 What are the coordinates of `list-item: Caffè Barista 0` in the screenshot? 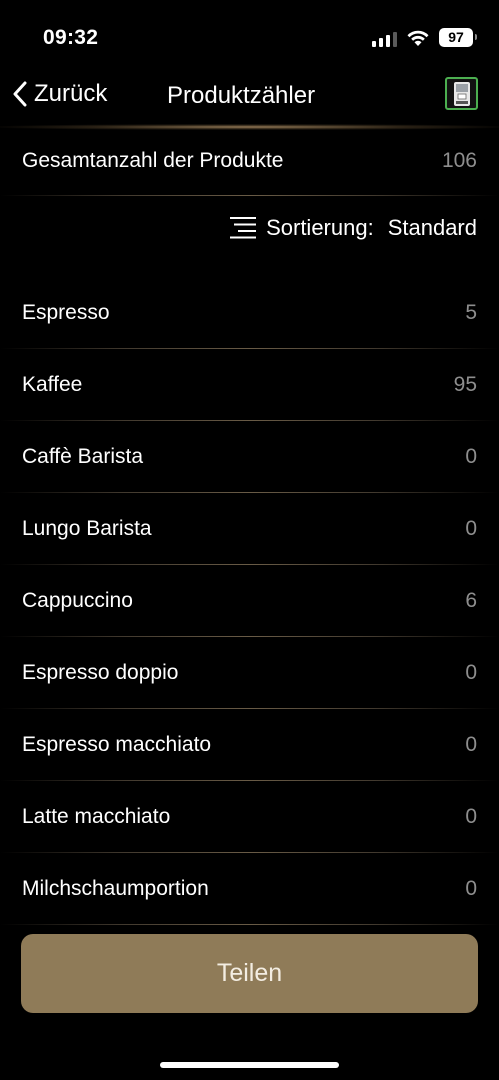 It's located at (249, 457).